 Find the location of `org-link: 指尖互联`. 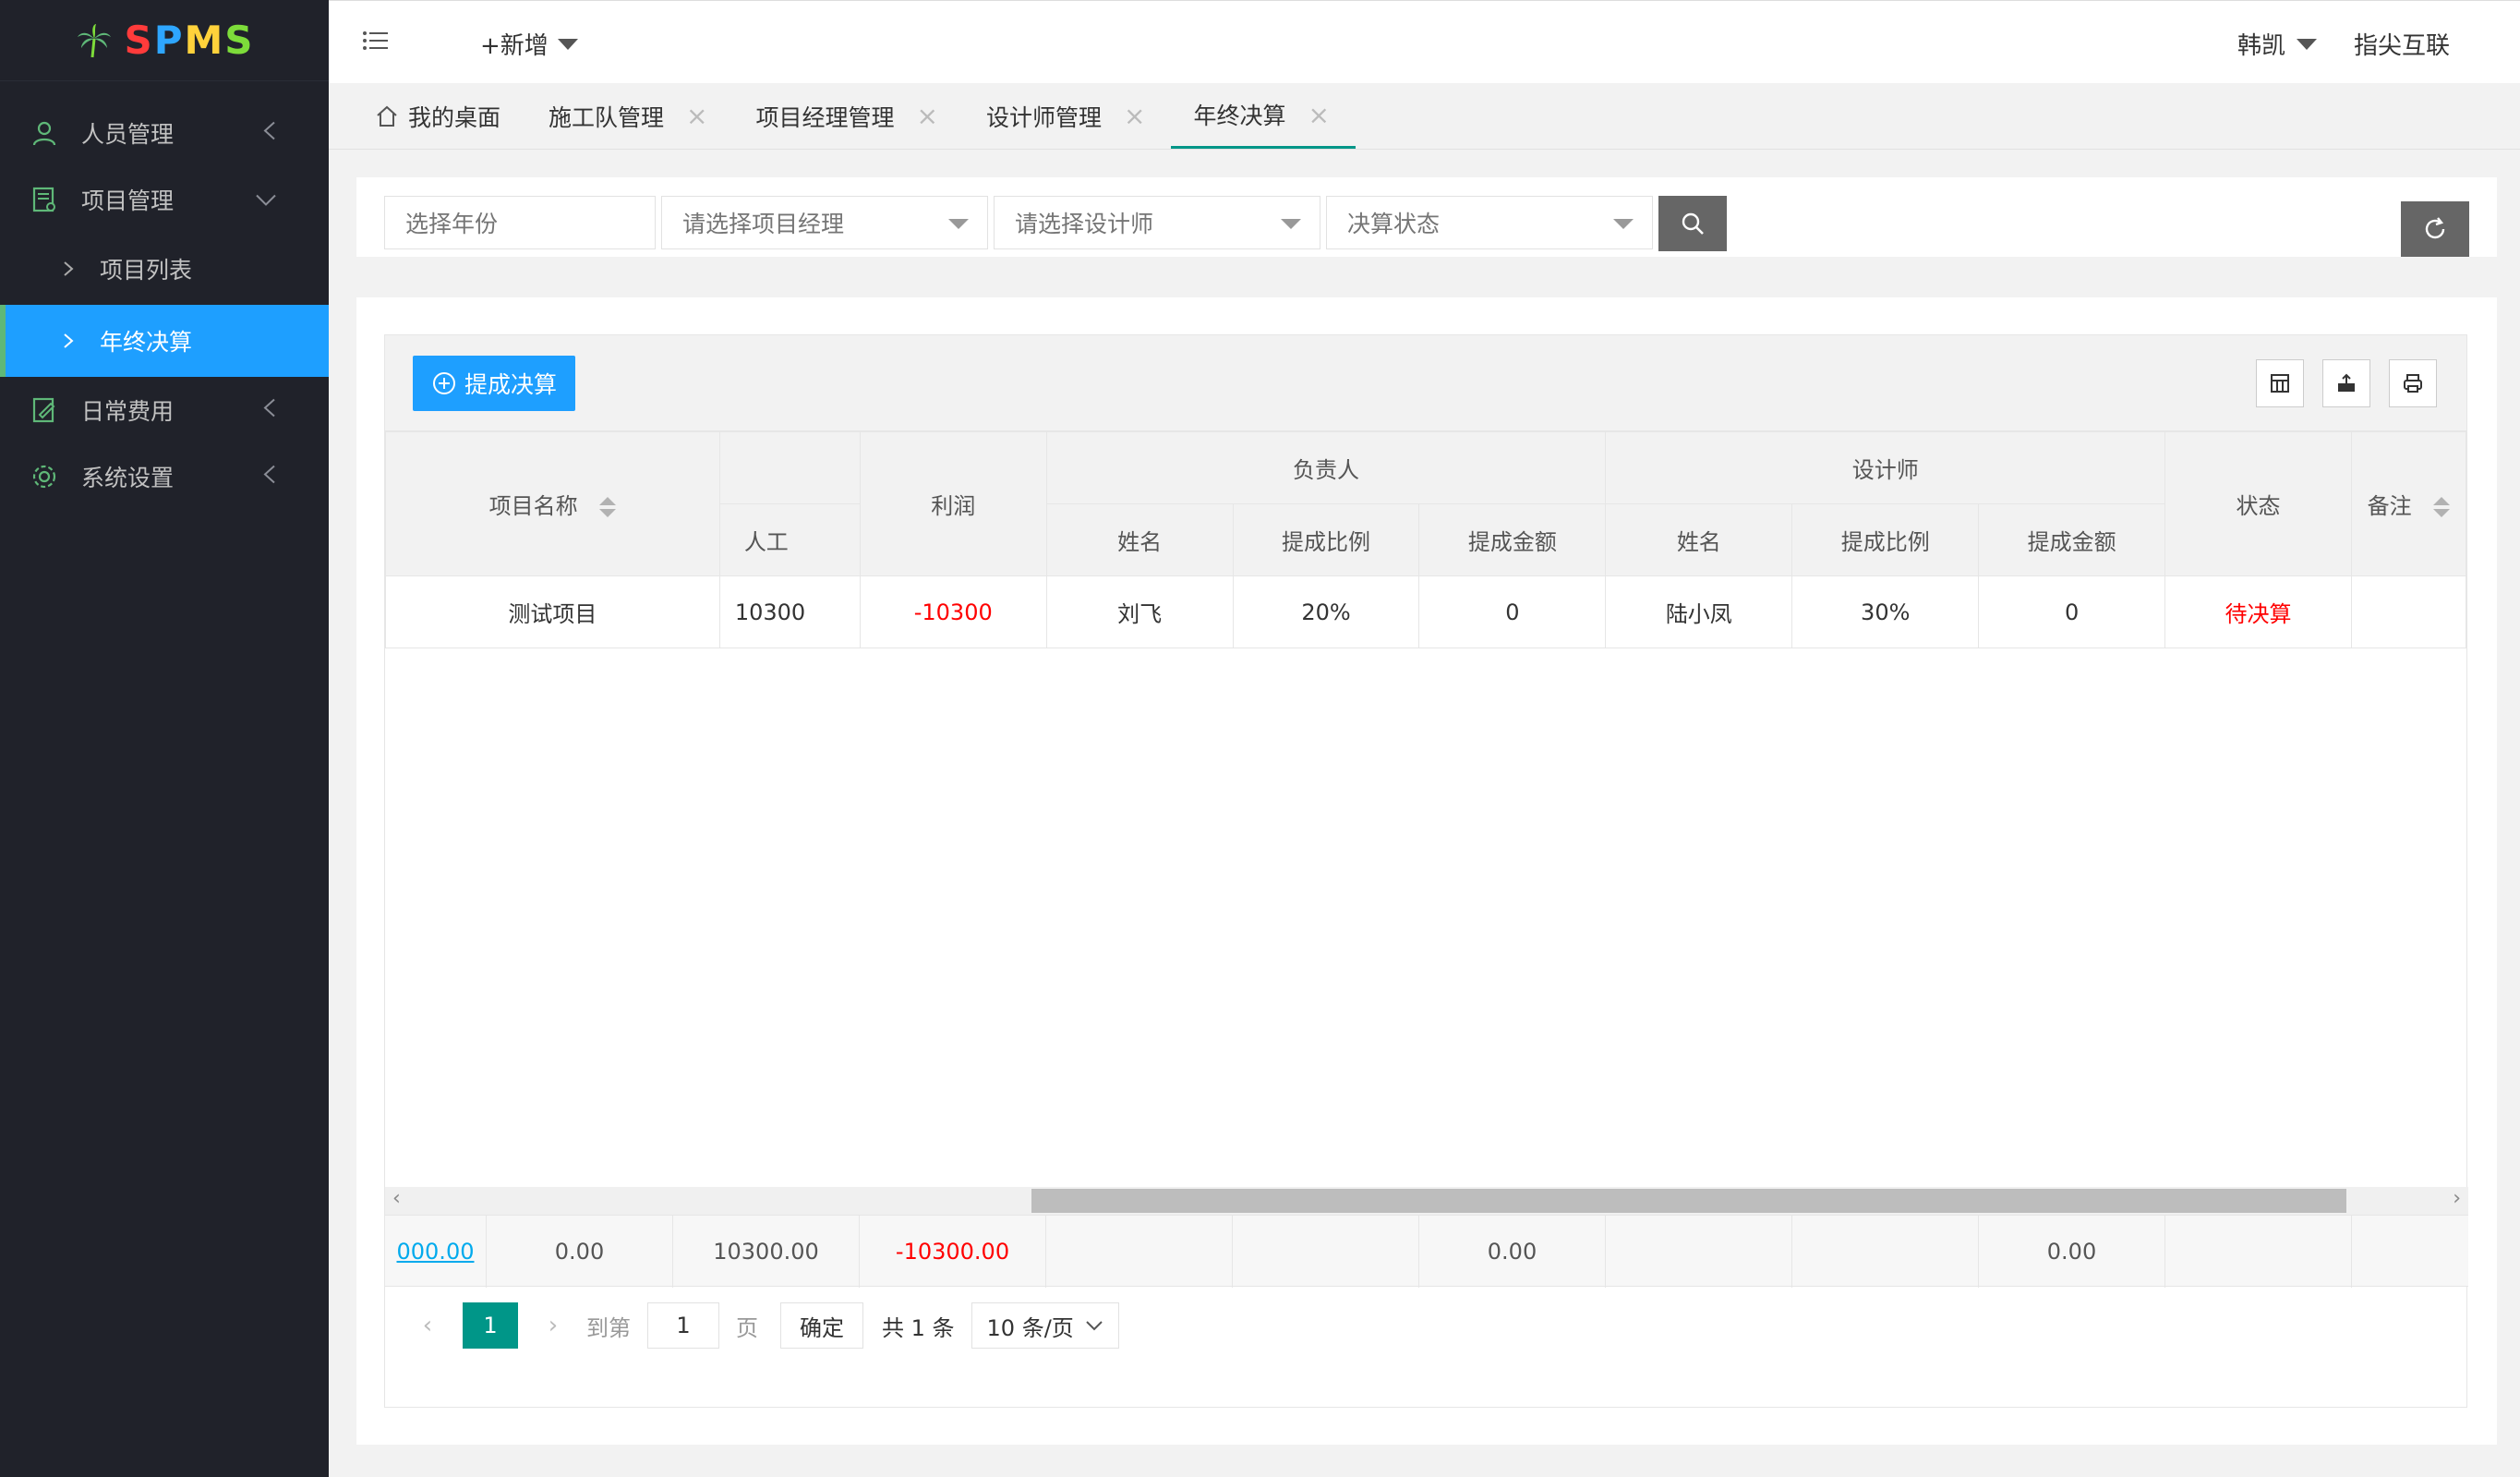

org-link: 指尖互联 is located at coordinates (2402, 44).